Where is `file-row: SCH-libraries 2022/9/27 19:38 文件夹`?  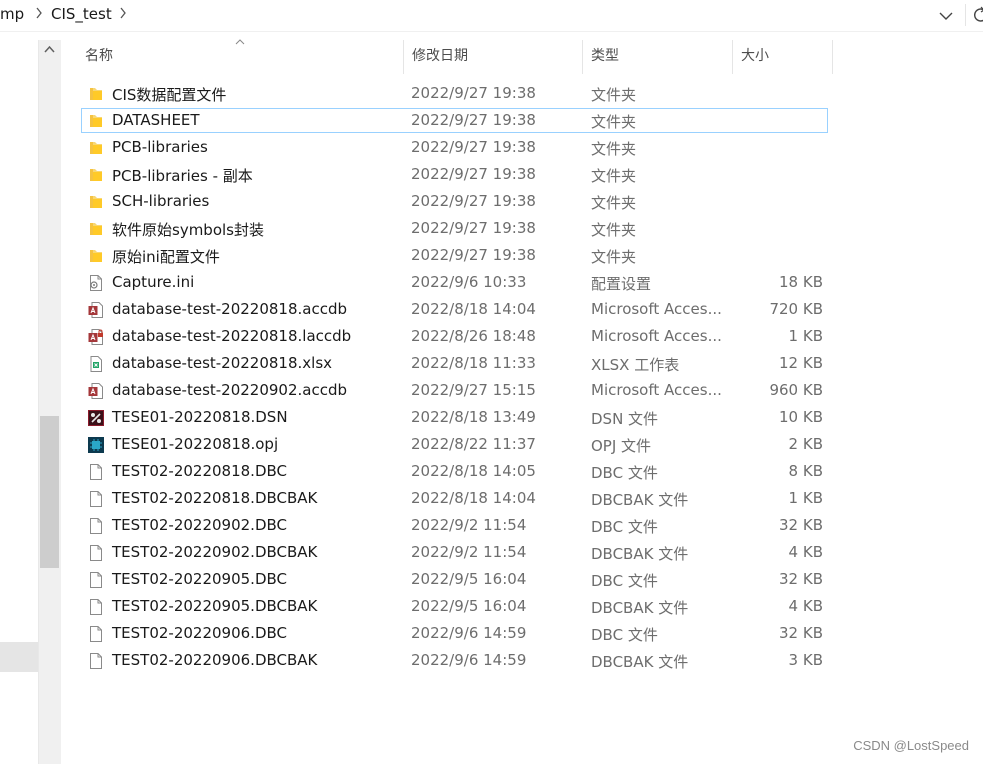
file-row: SCH-libraries 2022/9/27 19:38 文件夹 is located at coordinates (454, 201).